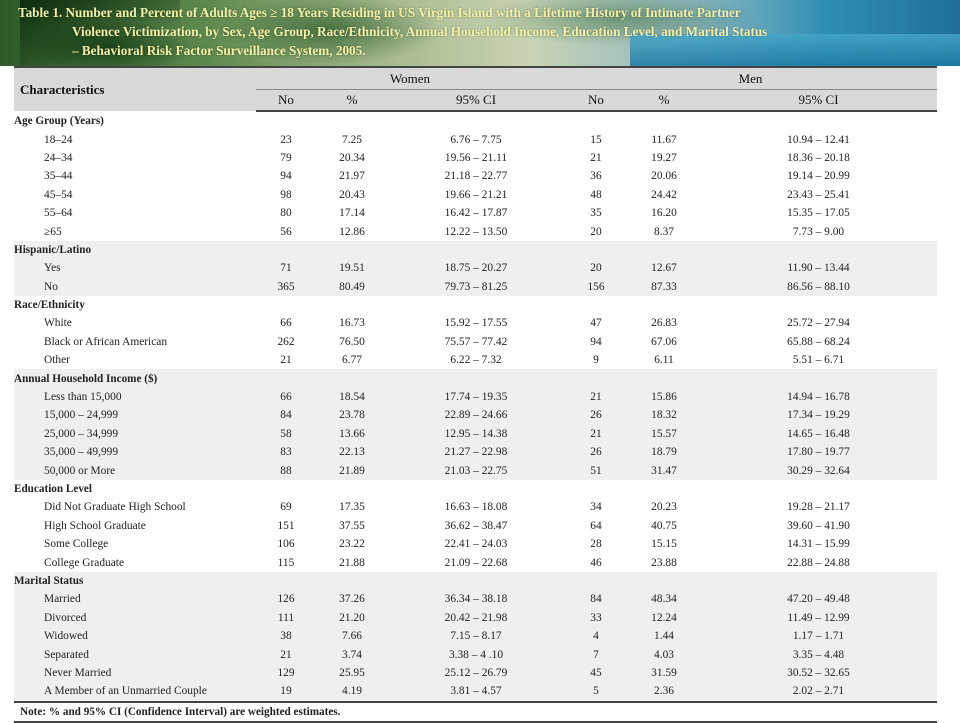  I want to click on men-ci-cell: 65.88 – 68.24, so click(818, 341).